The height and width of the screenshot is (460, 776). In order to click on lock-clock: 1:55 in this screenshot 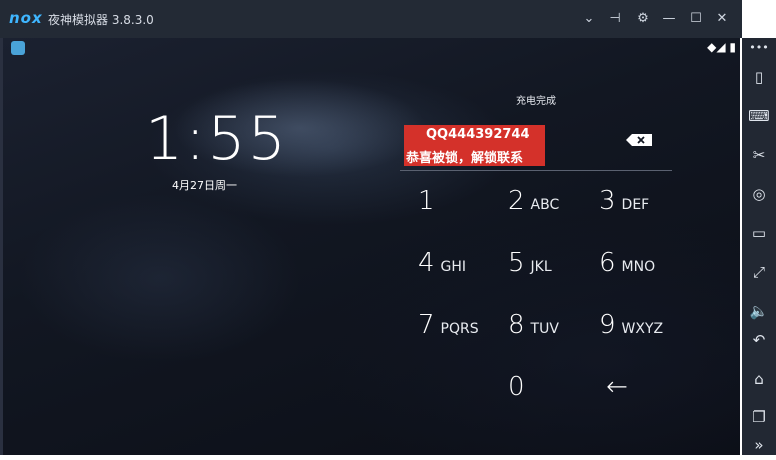, I will do `click(216, 139)`.